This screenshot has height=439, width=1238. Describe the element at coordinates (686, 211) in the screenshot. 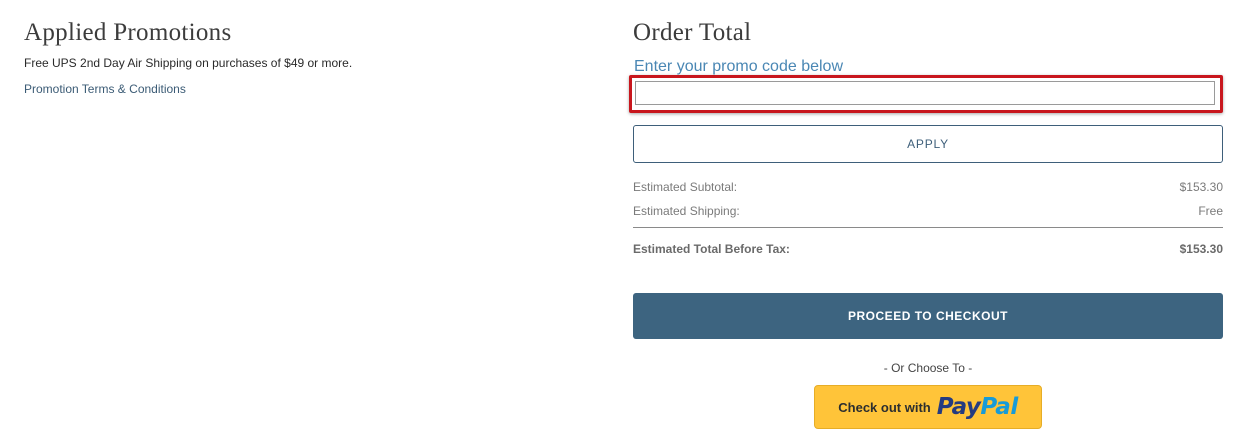

I see `shipping-label: Estimated Shipping:` at that location.